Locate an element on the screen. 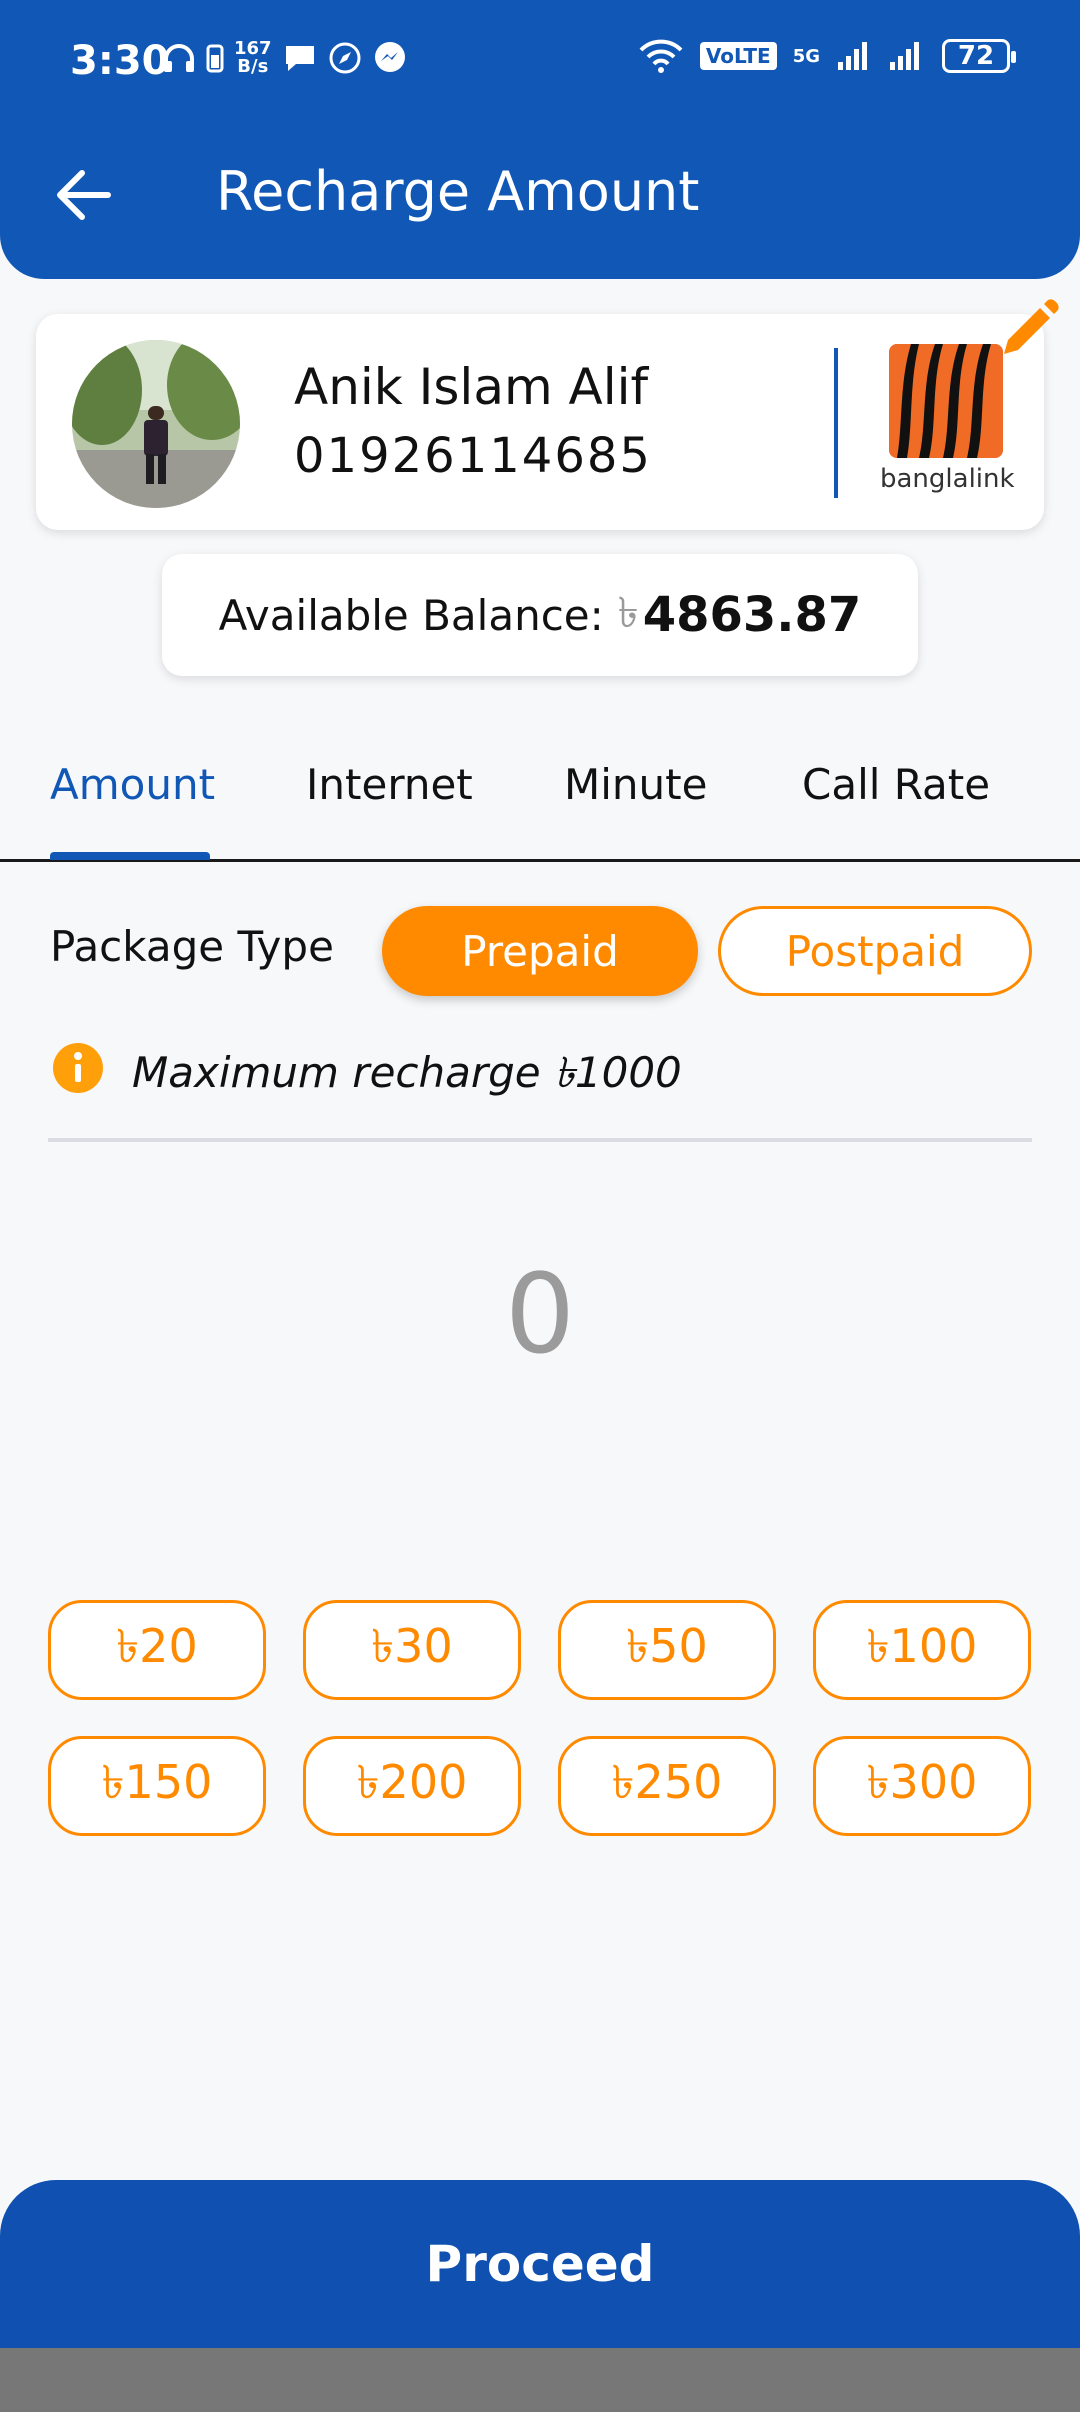 The width and height of the screenshot is (1080, 2412). tab-minute: Minute is located at coordinates (635, 784).